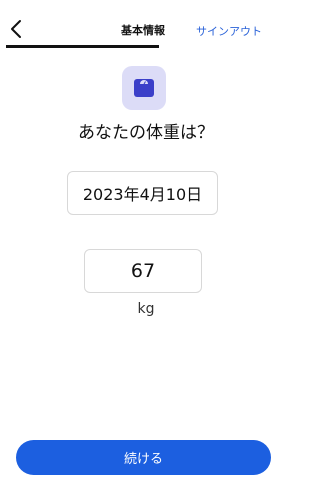 The image size is (320, 489). Describe the element at coordinates (143, 30) in the screenshot. I see `page-title: 基本情報` at that location.